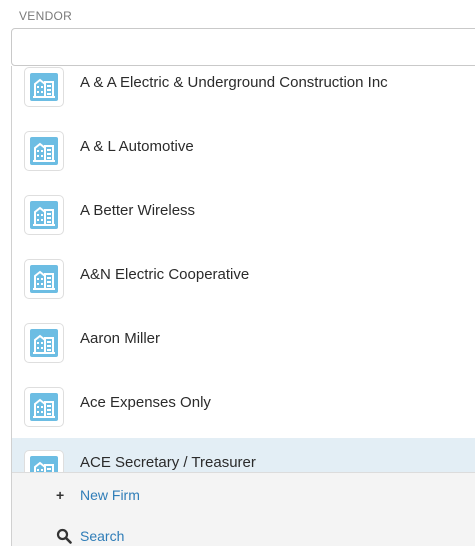 This screenshot has height=546, width=475. I want to click on list-item: A Better Wireless, so click(243, 226).